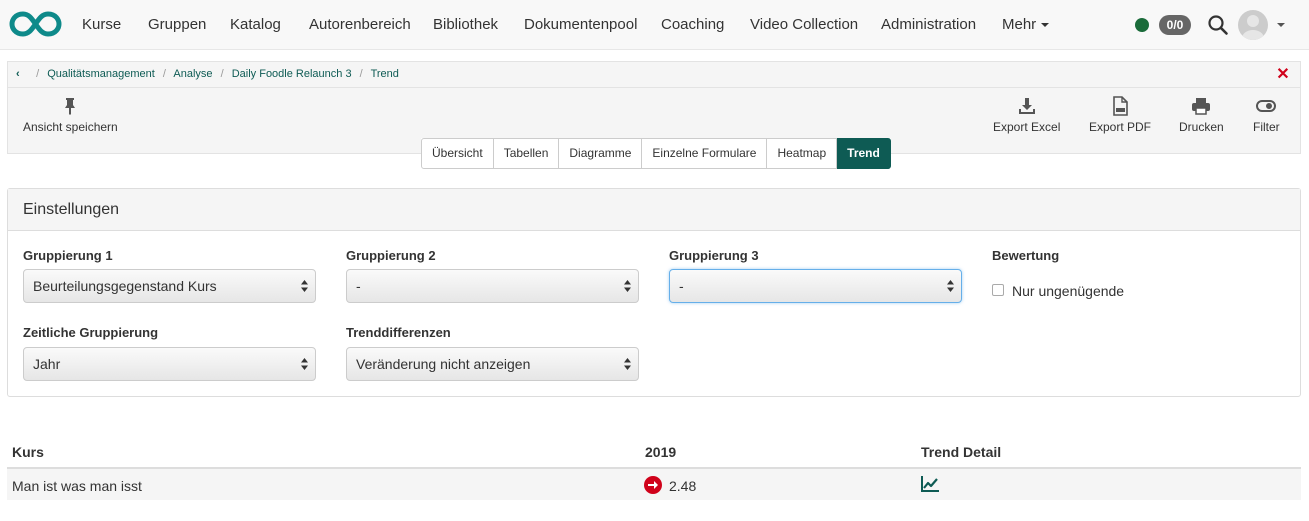 Image resolution: width=1309 pixels, height=521 pixels. What do you see at coordinates (930, 484) in the screenshot?
I see `line-chart-icon` at bounding box center [930, 484].